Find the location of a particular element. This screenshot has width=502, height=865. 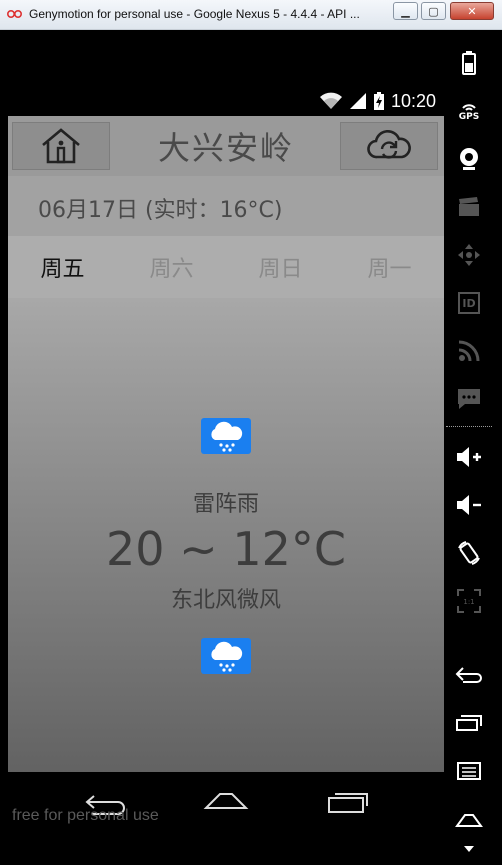

battery-charging-icon is located at coordinates (378, 101).